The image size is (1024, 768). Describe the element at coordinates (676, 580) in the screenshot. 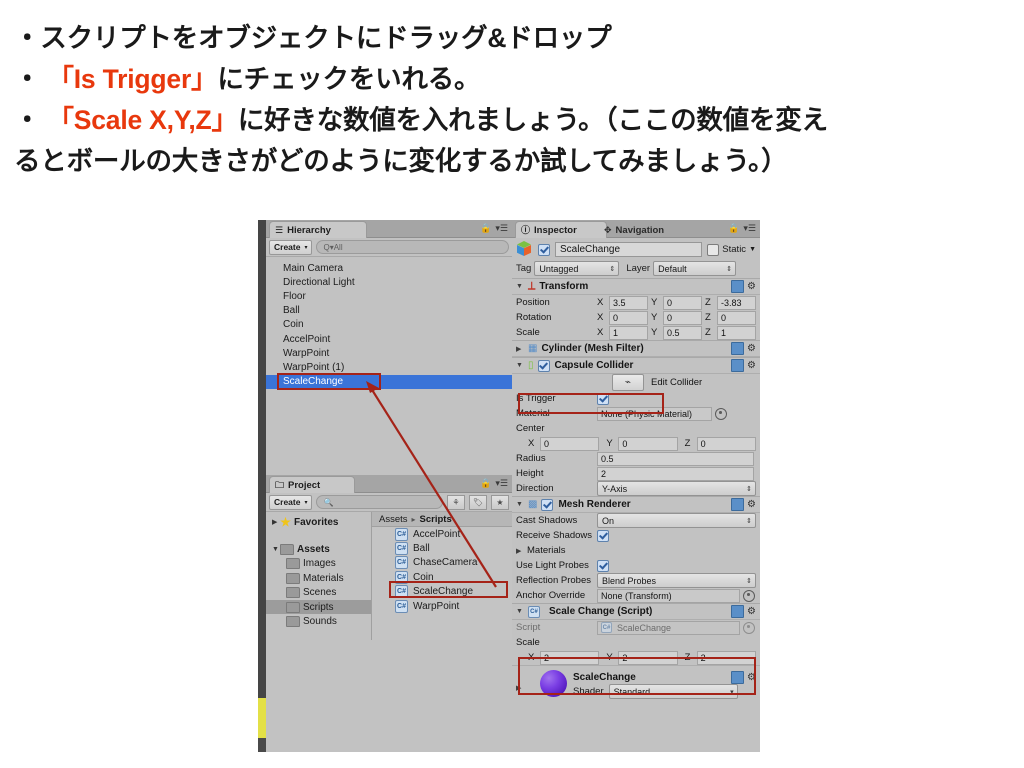

I see `reflection-probes-dropdown: Blend Probes ⇕` at that location.